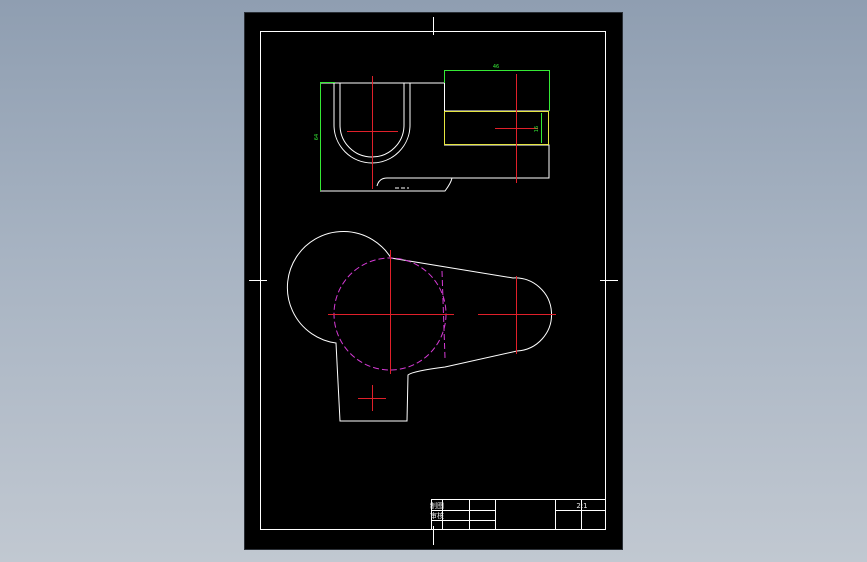 The height and width of the screenshot is (562, 867). What do you see at coordinates (437, 505) in the screenshot?
I see `tb-drawn-label: 制图` at bounding box center [437, 505].